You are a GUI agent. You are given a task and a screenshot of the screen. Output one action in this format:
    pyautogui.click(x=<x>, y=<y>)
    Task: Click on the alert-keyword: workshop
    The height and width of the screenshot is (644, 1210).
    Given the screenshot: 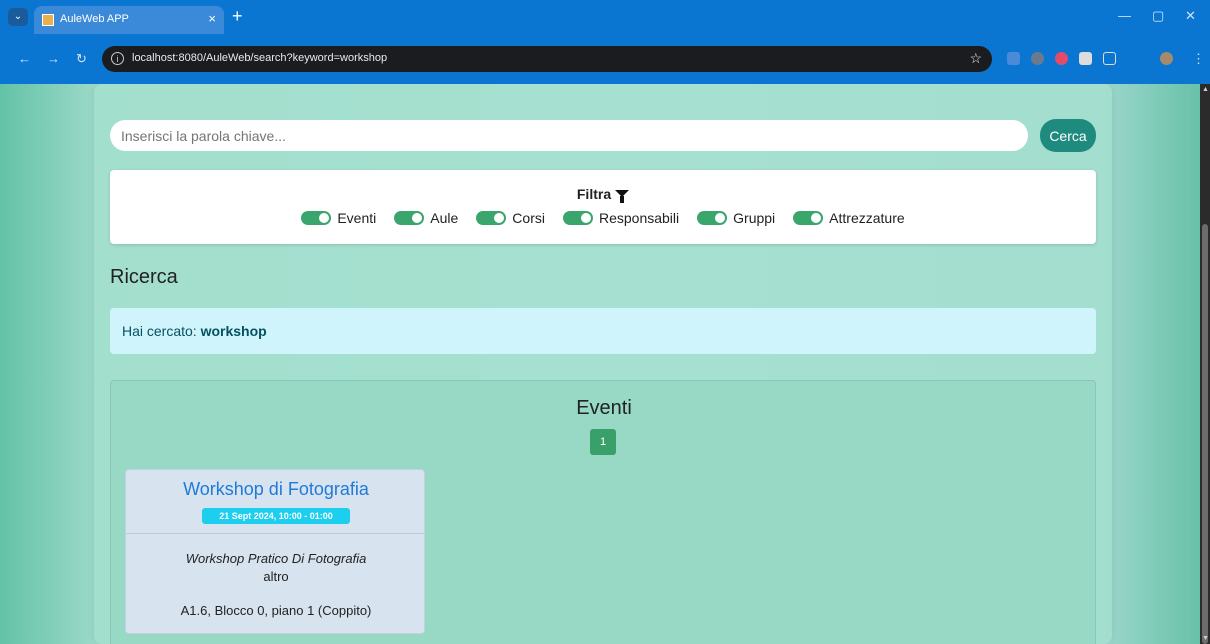 What is the action you would take?
    pyautogui.click(x=233, y=331)
    